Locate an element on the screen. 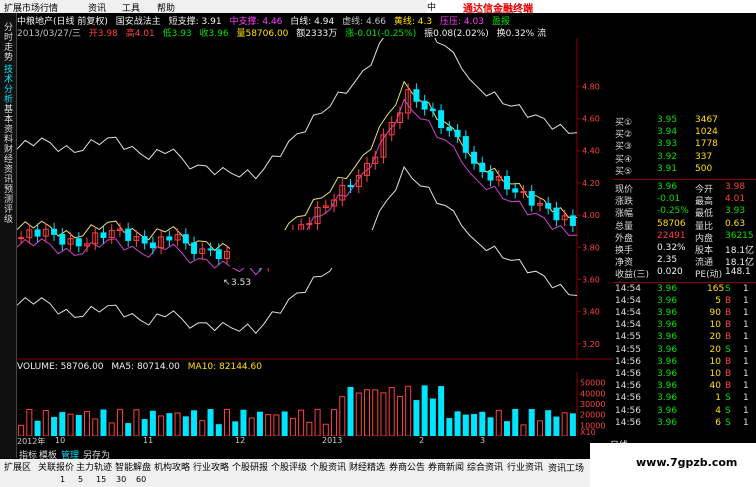 The height and width of the screenshot is (487, 756). tick-row: 14:55 3.96 20 B 1 is located at coordinates (684, 338).